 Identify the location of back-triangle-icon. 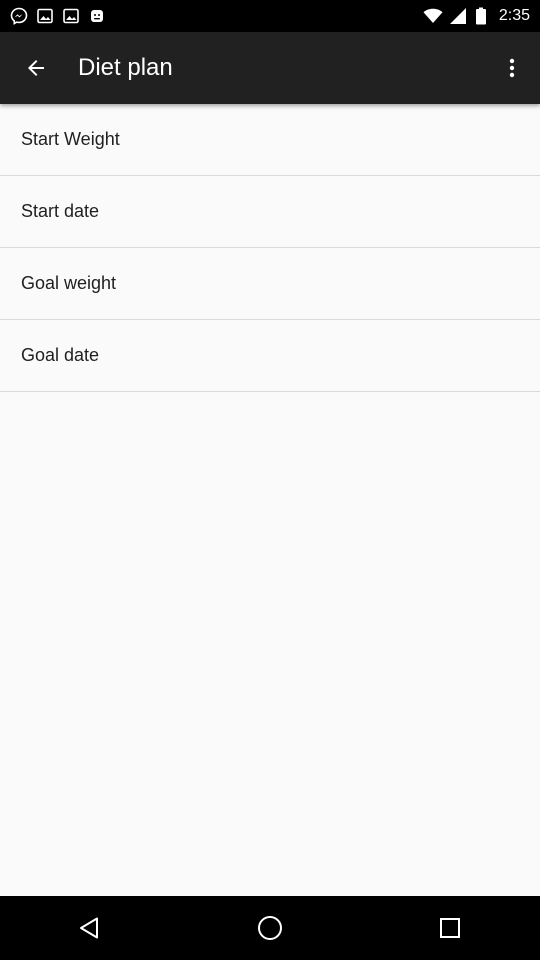
(90, 928).